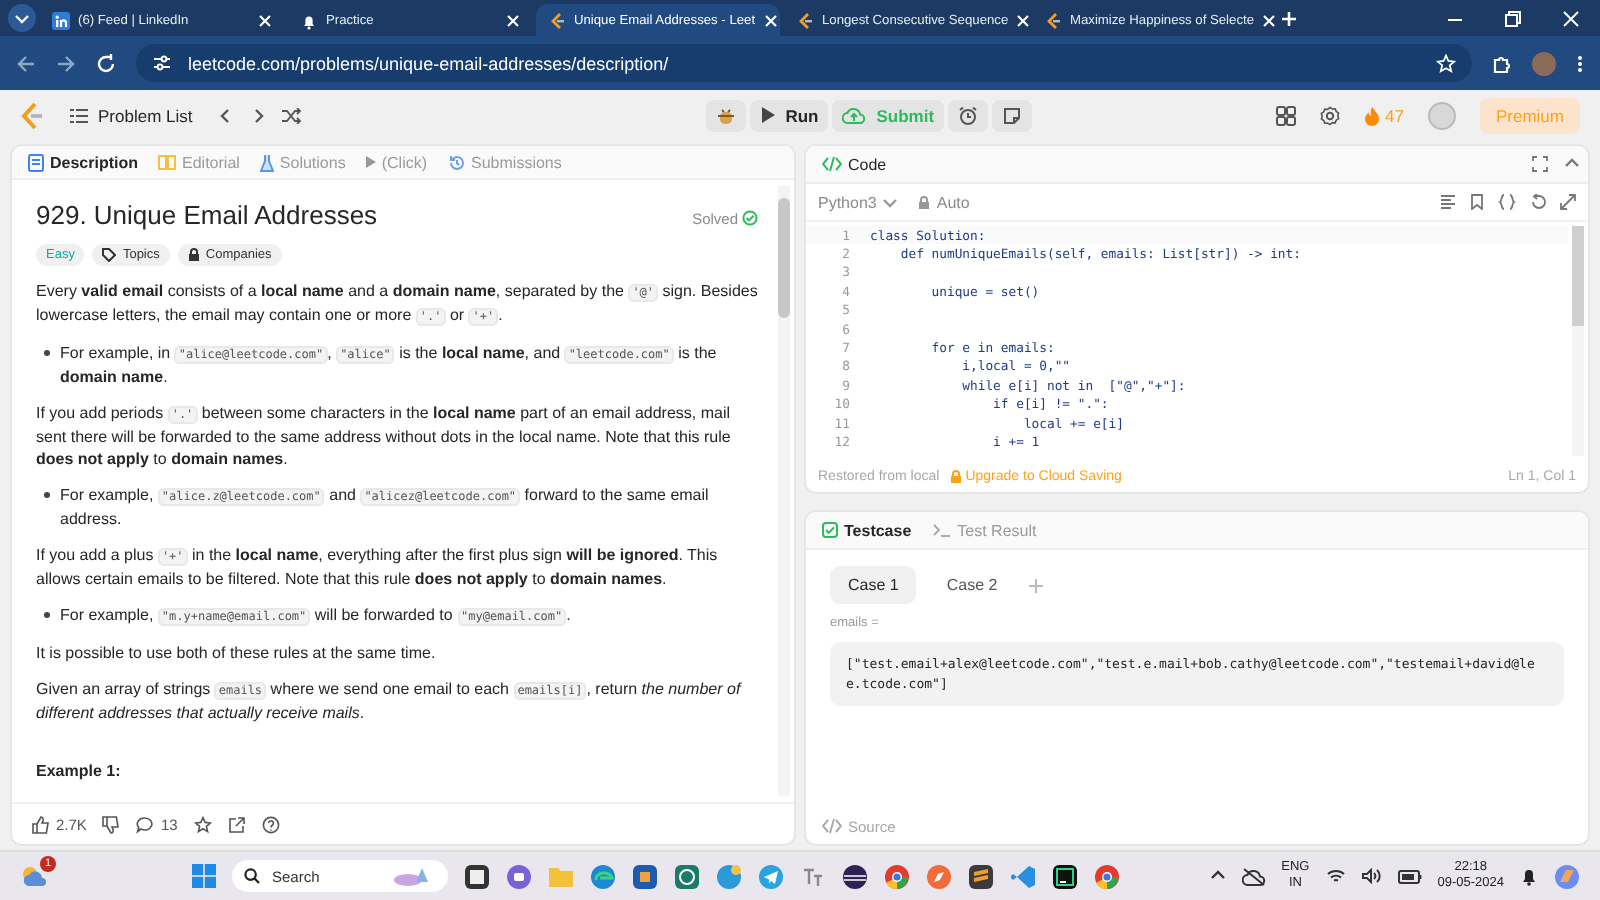  What do you see at coordinates (1065, 876) in the screenshot?
I see `pycharm-icon` at bounding box center [1065, 876].